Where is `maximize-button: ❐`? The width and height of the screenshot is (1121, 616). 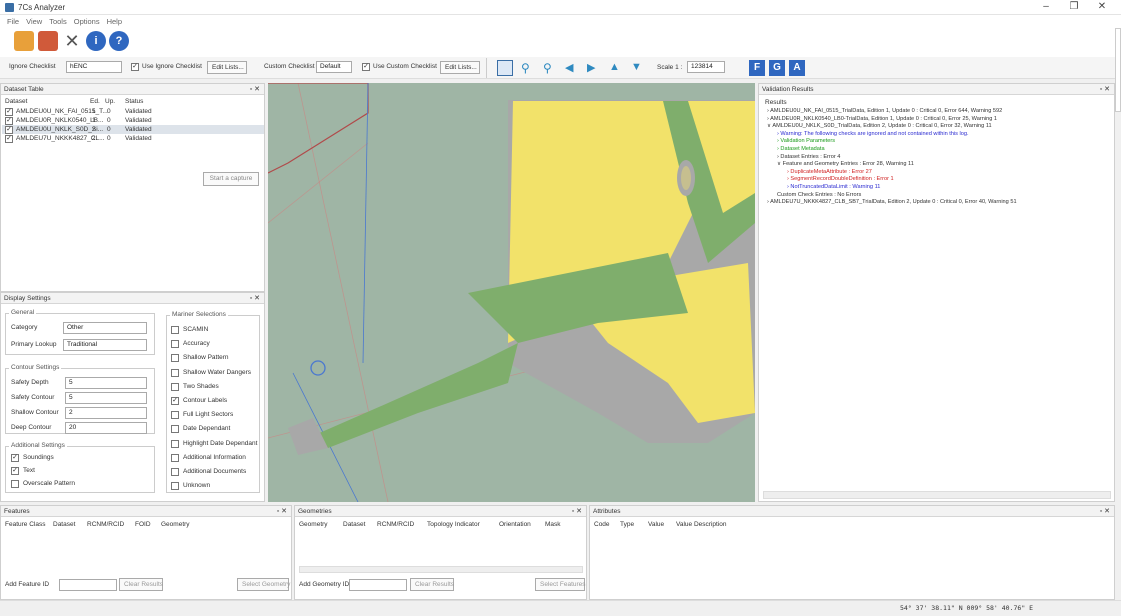 maximize-button: ❐ is located at coordinates (1074, 7).